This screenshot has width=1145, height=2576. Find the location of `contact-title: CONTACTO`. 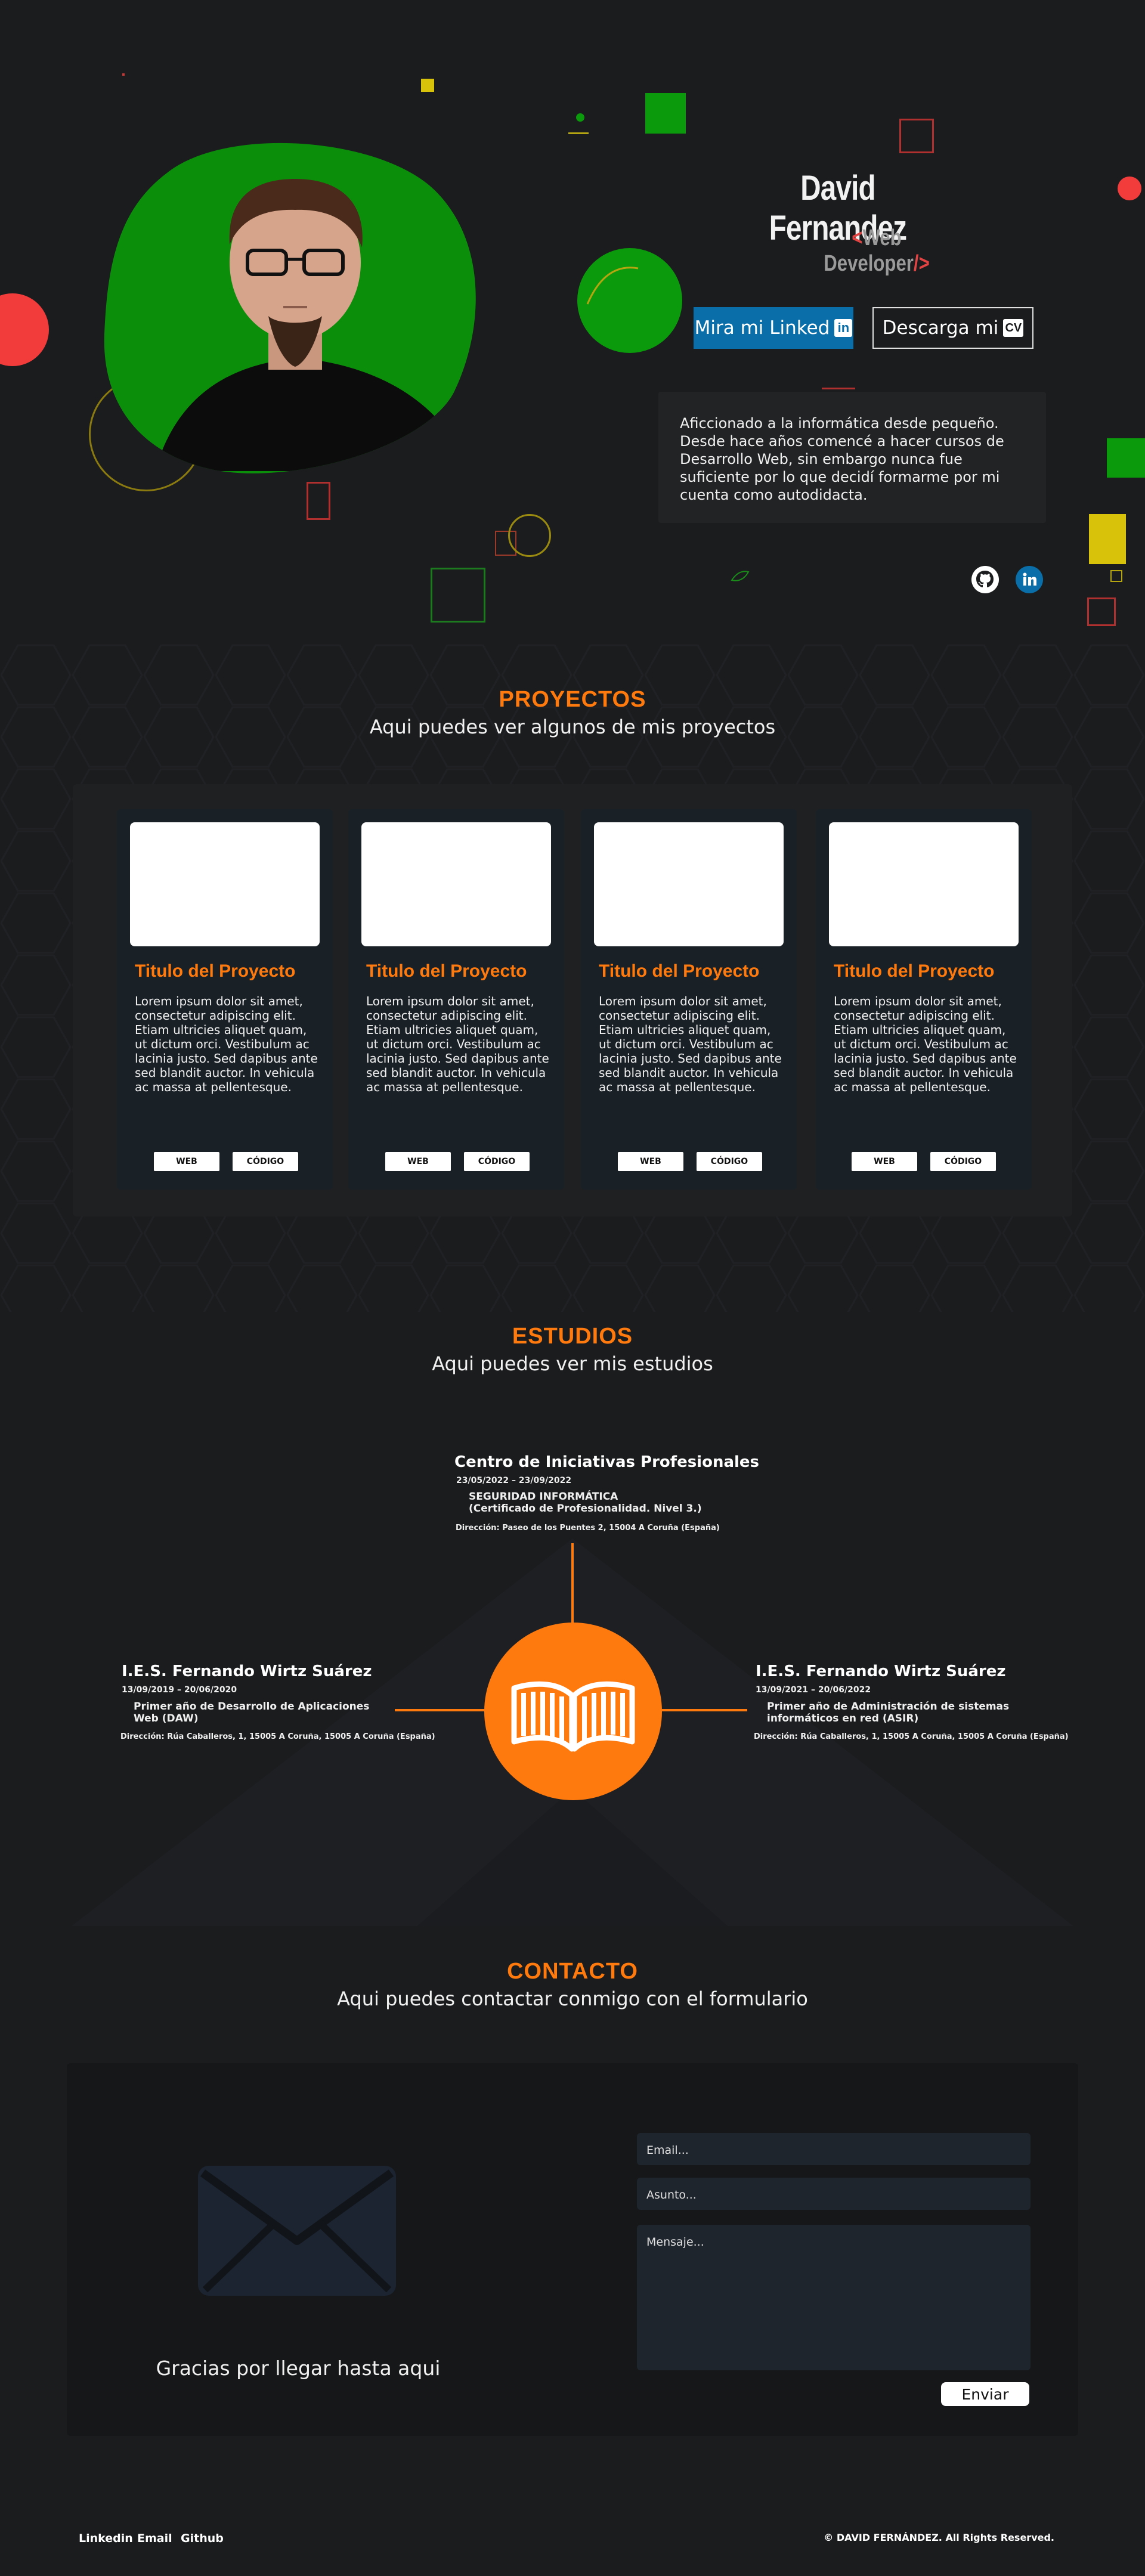

contact-title: CONTACTO is located at coordinates (572, 1971).